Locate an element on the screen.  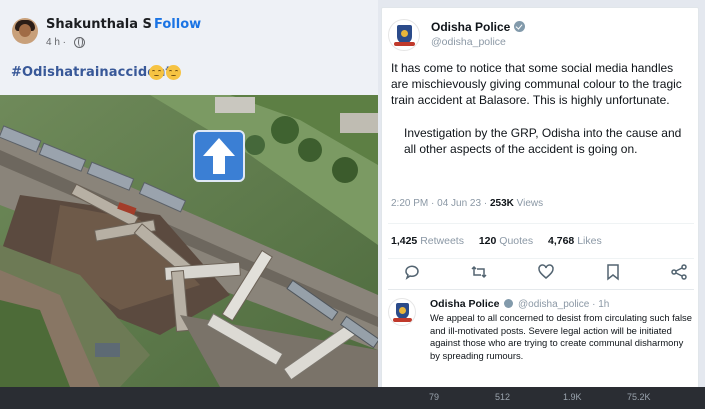
avatar-face is located at coordinates (25, 30).